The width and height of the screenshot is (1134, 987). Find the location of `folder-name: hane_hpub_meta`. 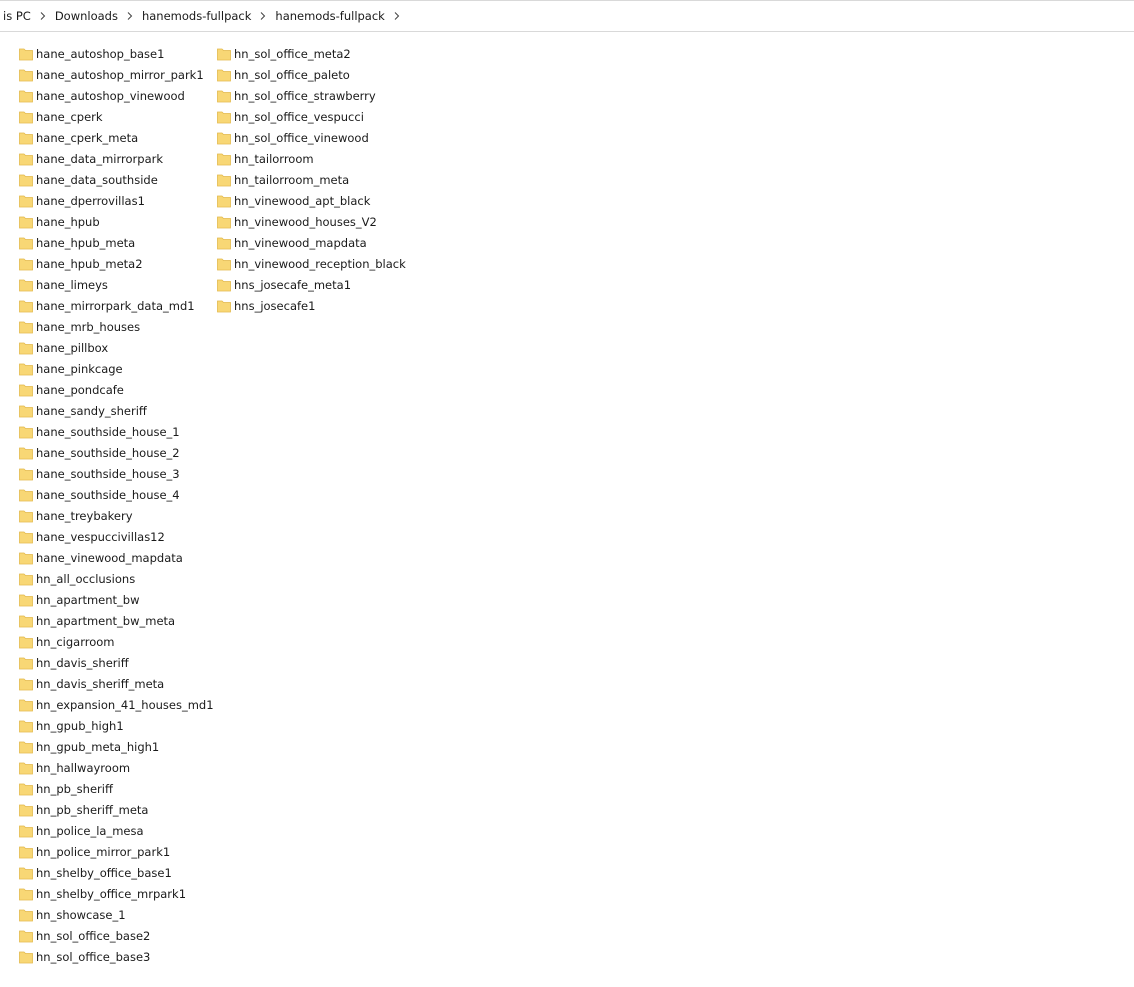

folder-name: hane_hpub_meta is located at coordinates (86, 242).